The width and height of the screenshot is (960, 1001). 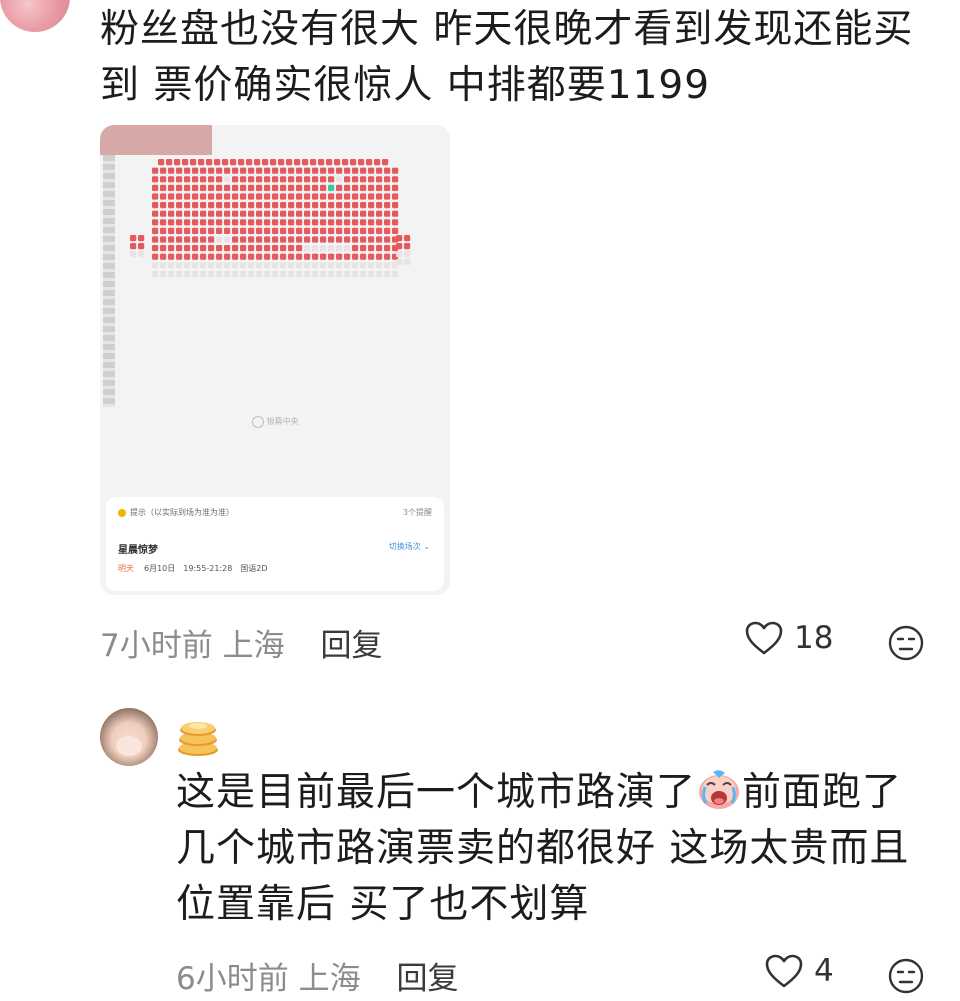 What do you see at coordinates (507, 57) in the screenshot?
I see `comment-text: 粉丝盘也没有很大 昨天很晚才看到发现还能买到 票价确实很惊人 中排都要1199` at bounding box center [507, 57].